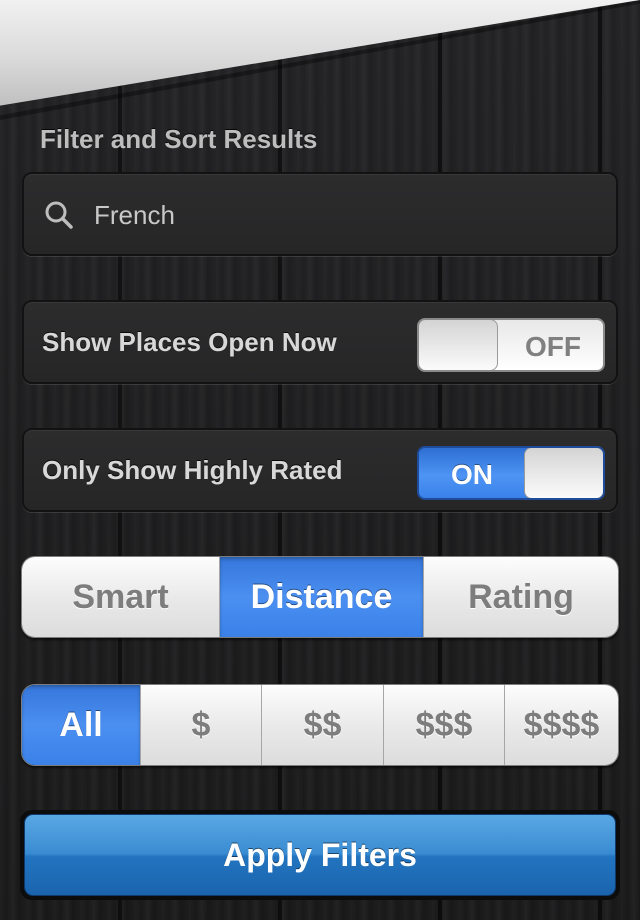 The width and height of the screenshot is (640, 920). Describe the element at coordinates (553, 346) in the screenshot. I see `switch-state-text: OFF` at that location.